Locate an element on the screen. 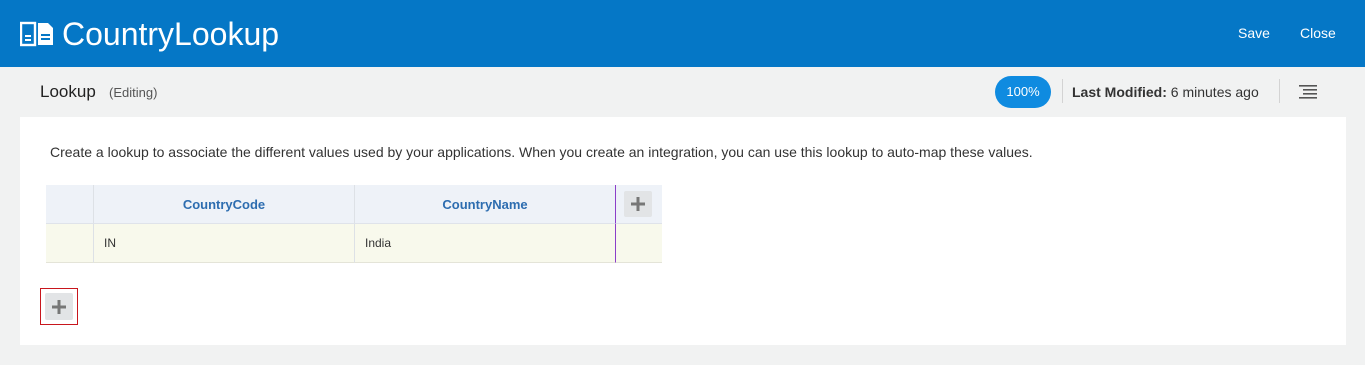 Image resolution: width=1365 pixels, height=365 pixels. last-modified: Last Modified: 6 minutes ago is located at coordinates (1165, 92).